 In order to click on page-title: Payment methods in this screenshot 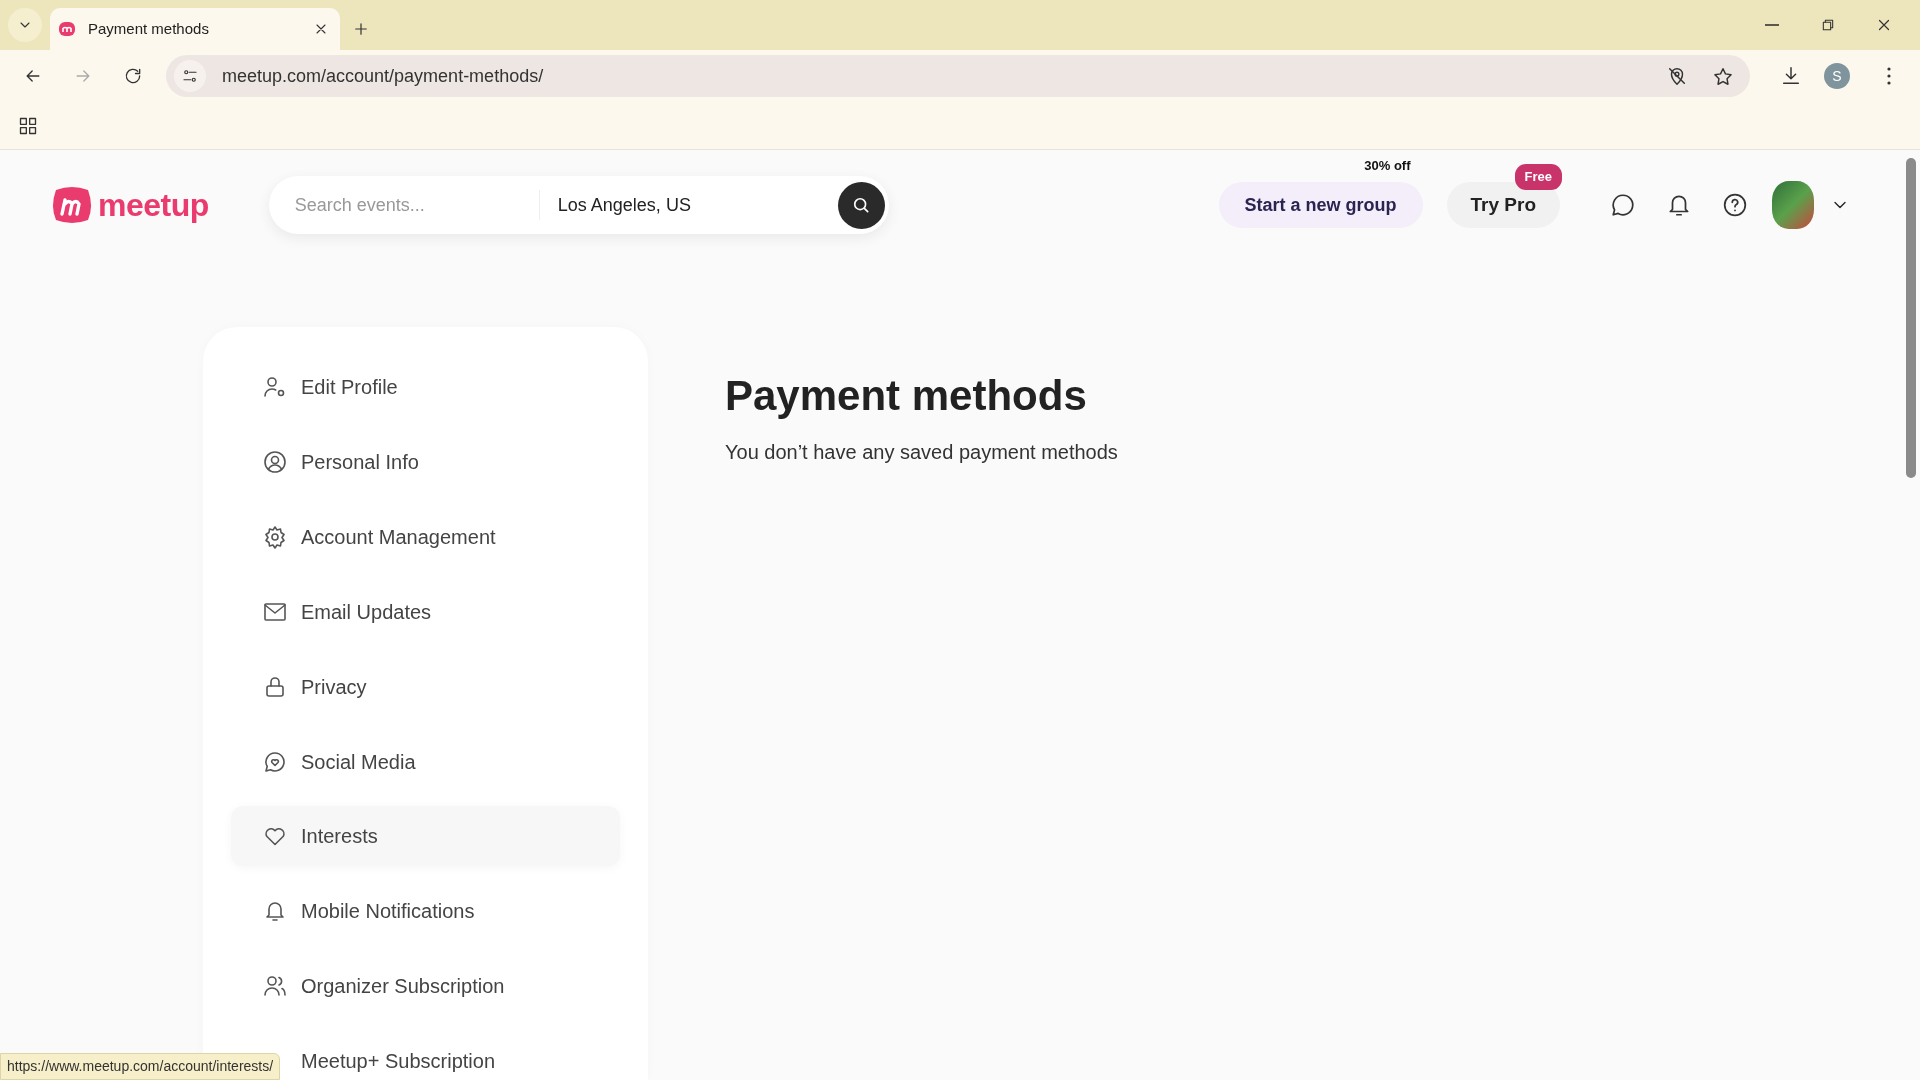, I will do `click(906, 396)`.